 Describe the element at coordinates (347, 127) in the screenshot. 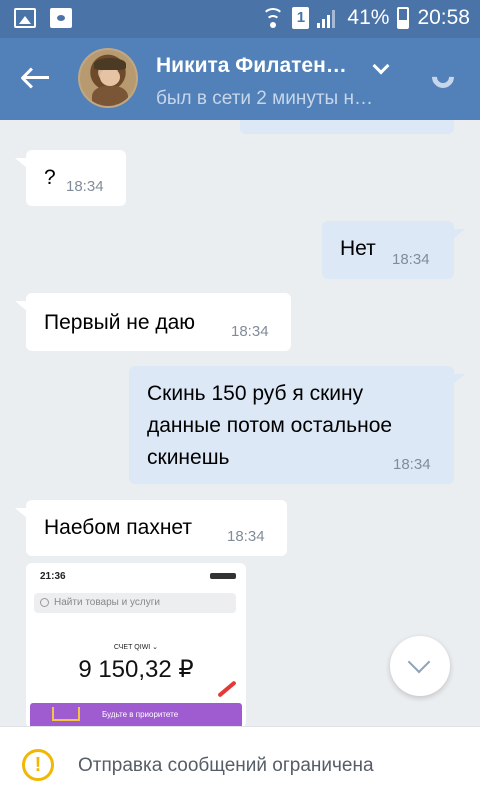

I see `message-bubble-cropped` at that location.